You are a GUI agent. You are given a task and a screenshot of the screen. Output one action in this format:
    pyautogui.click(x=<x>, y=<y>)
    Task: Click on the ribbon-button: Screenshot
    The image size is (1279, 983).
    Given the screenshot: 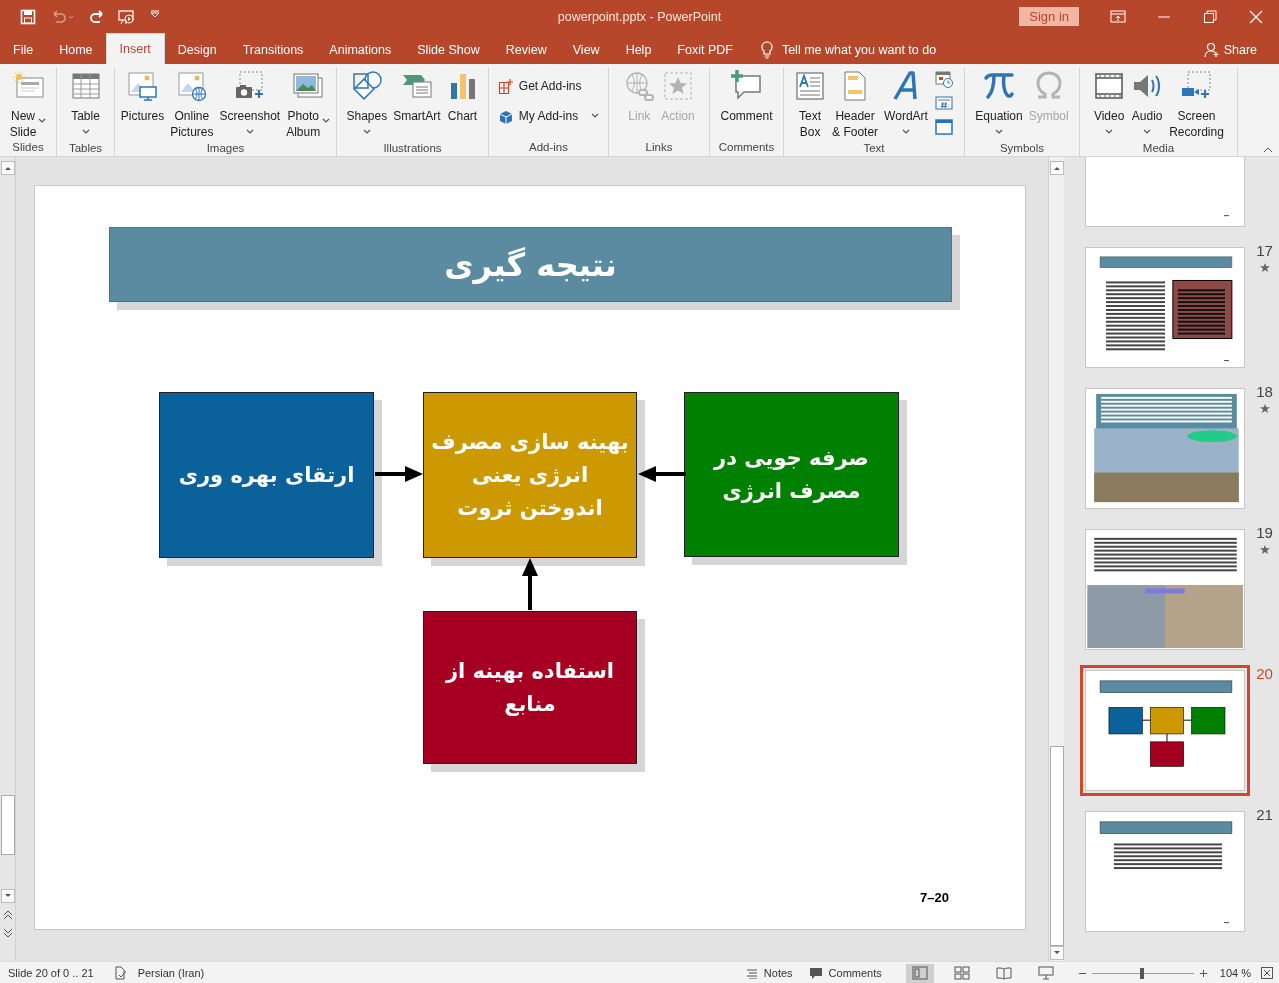 What is the action you would take?
    pyautogui.click(x=250, y=104)
    